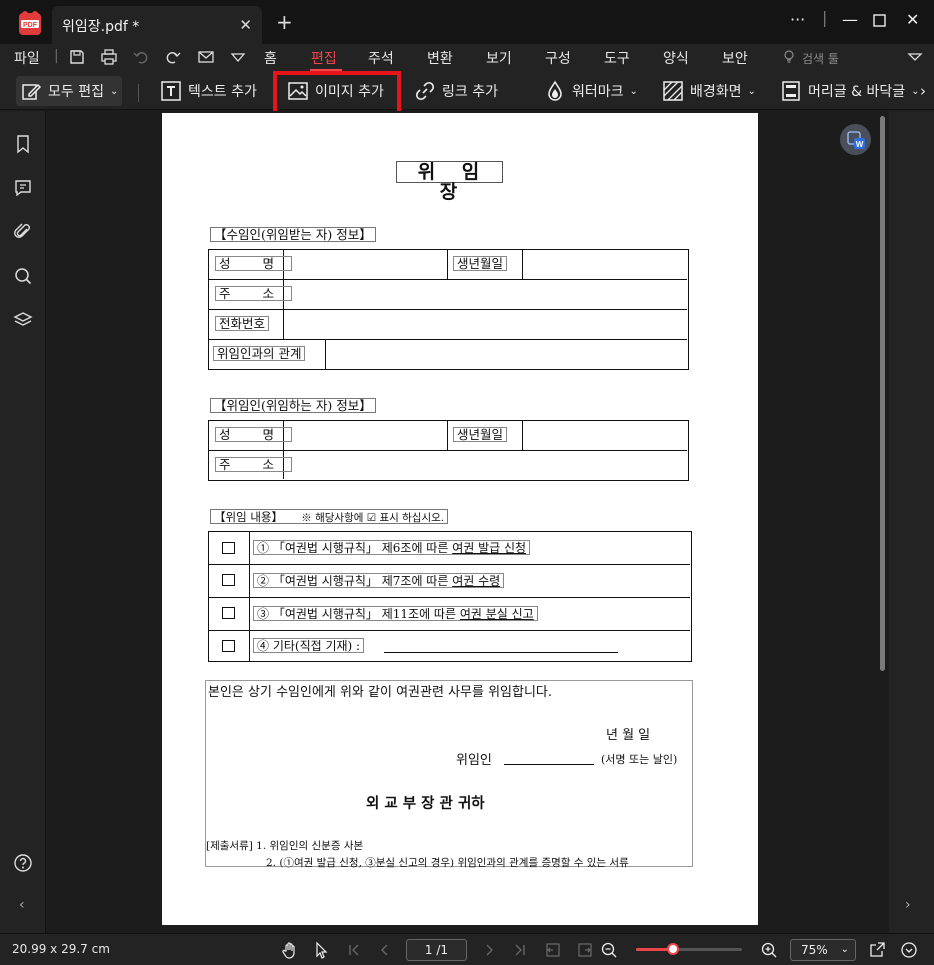 The image size is (934, 965). I want to click on last-page-icon, so click(520, 950).